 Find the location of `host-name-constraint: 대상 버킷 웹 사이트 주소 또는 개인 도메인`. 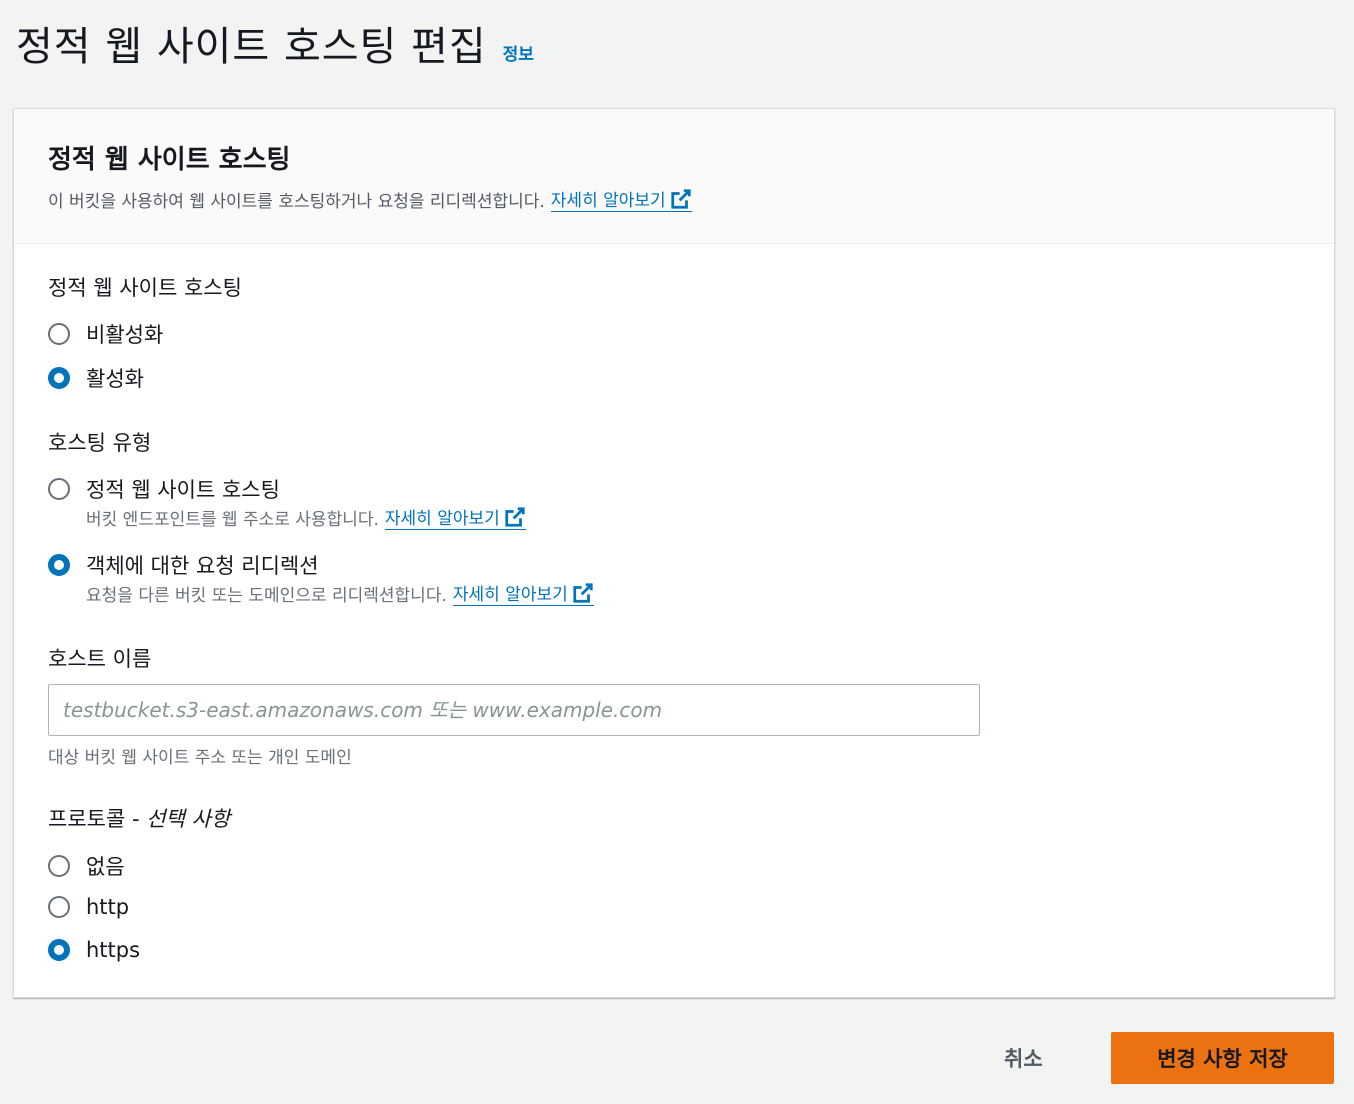

host-name-constraint: 대상 버킷 웹 사이트 주소 또는 개인 도메인 is located at coordinates (200, 758).